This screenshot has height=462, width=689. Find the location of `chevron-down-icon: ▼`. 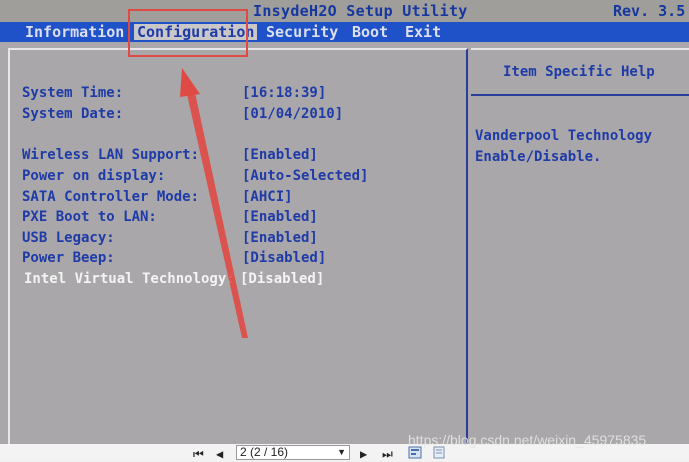

chevron-down-icon: ▼ is located at coordinates (341, 452).